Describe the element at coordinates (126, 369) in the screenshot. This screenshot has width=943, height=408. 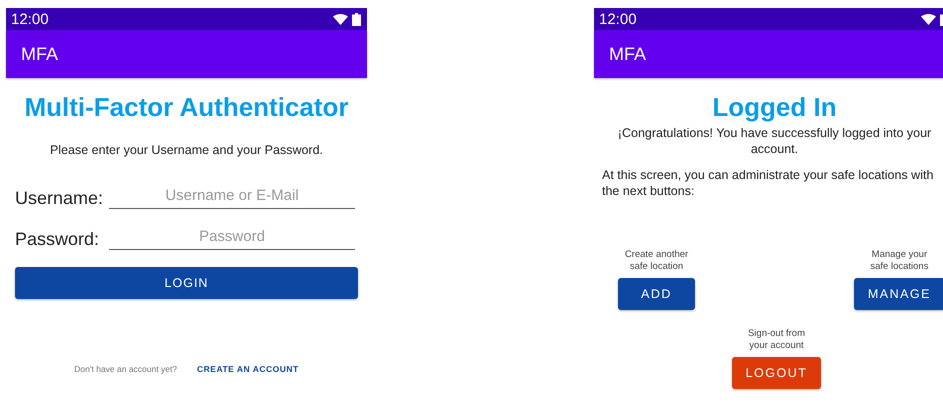
I see `account-prompt: Don't have an account yet?` at that location.